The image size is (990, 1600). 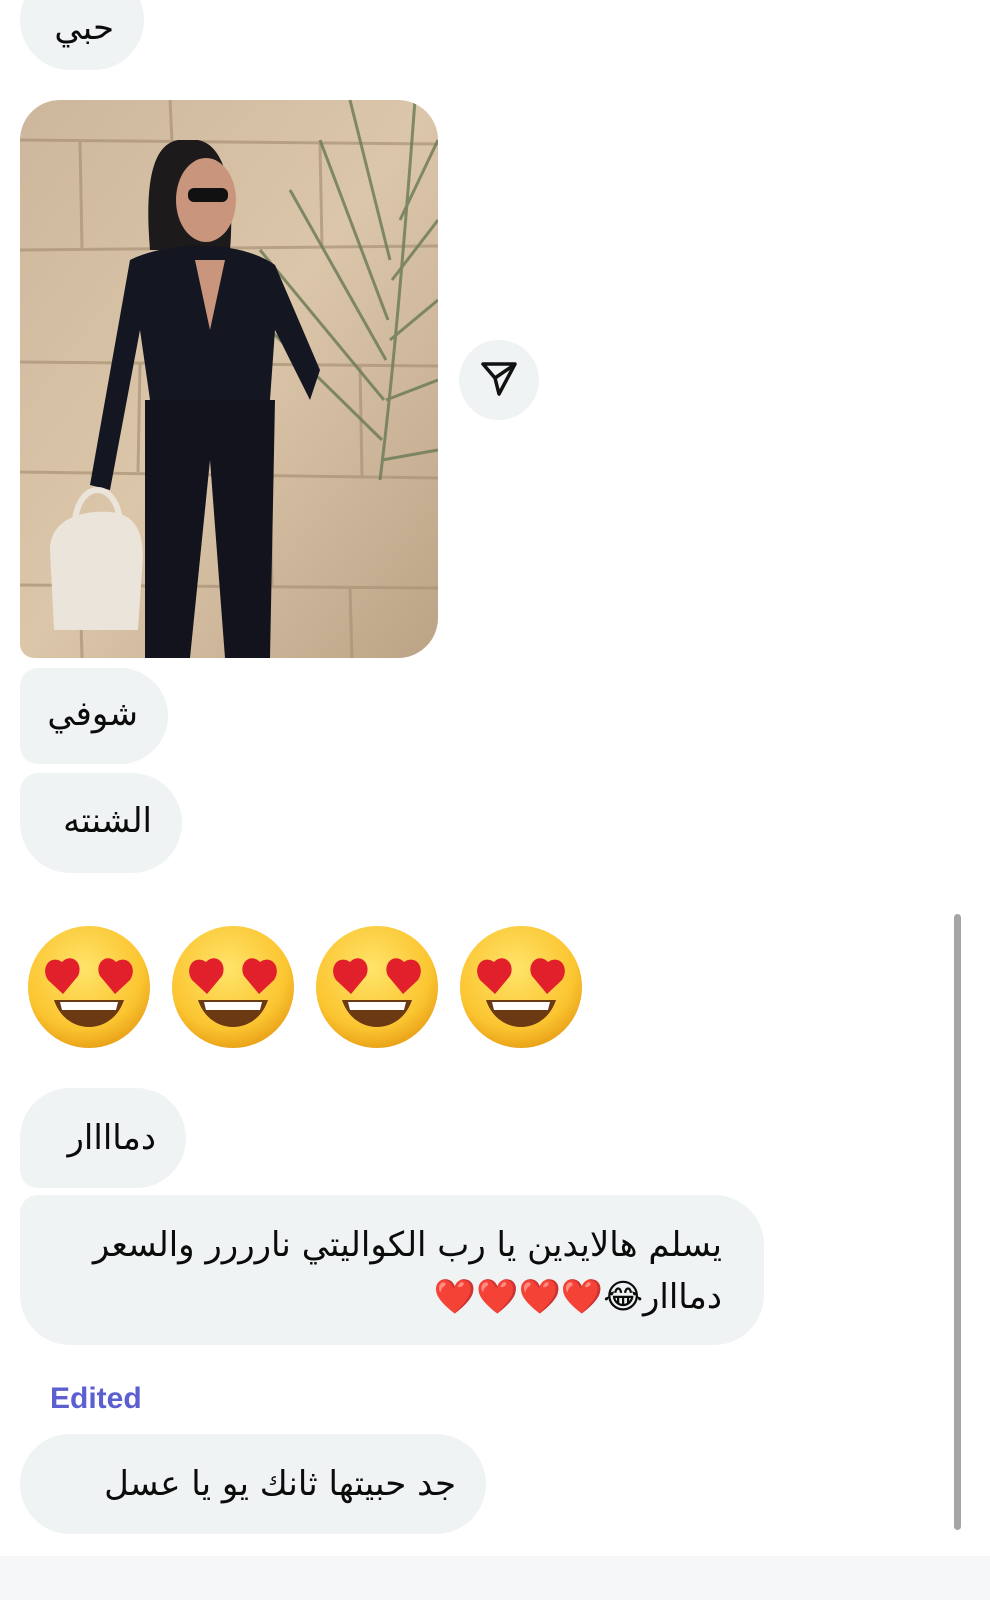 What do you see at coordinates (577, 1297) in the screenshot?
I see `message-text-line: دمااار😂❤️❤️❤️❤️` at bounding box center [577, 1297].